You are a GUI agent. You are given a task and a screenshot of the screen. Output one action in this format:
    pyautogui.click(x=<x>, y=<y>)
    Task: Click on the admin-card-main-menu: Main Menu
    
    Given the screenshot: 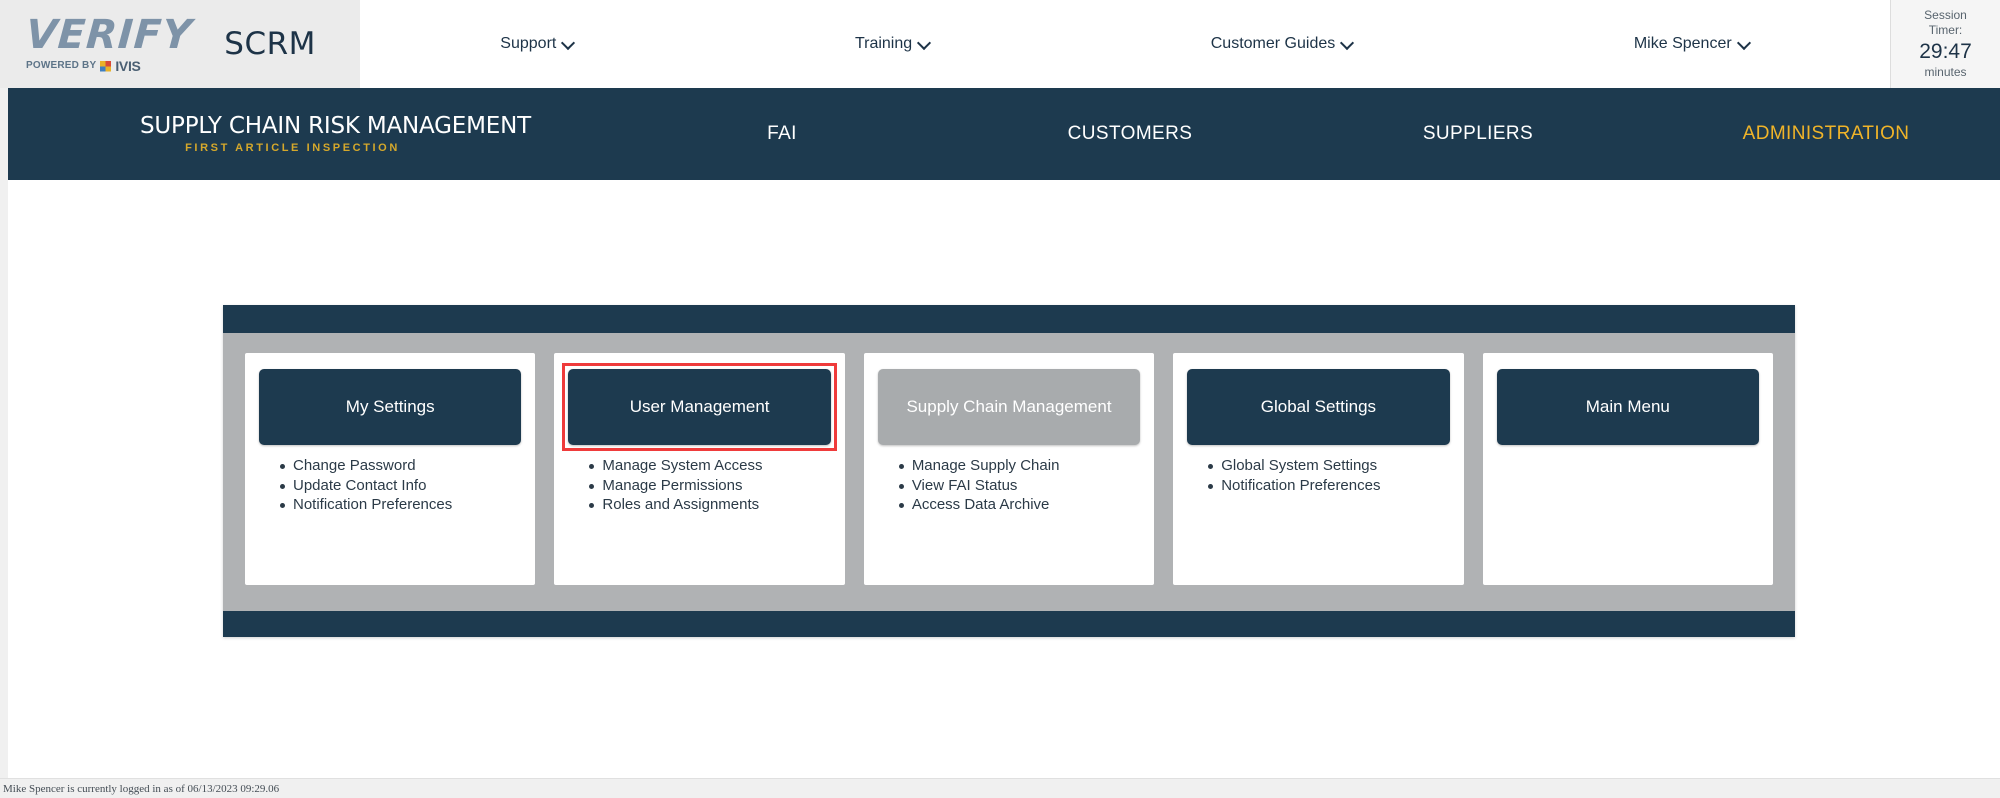 What is the action you would take?
    pyautogui.click(x=1628, y=469)
    